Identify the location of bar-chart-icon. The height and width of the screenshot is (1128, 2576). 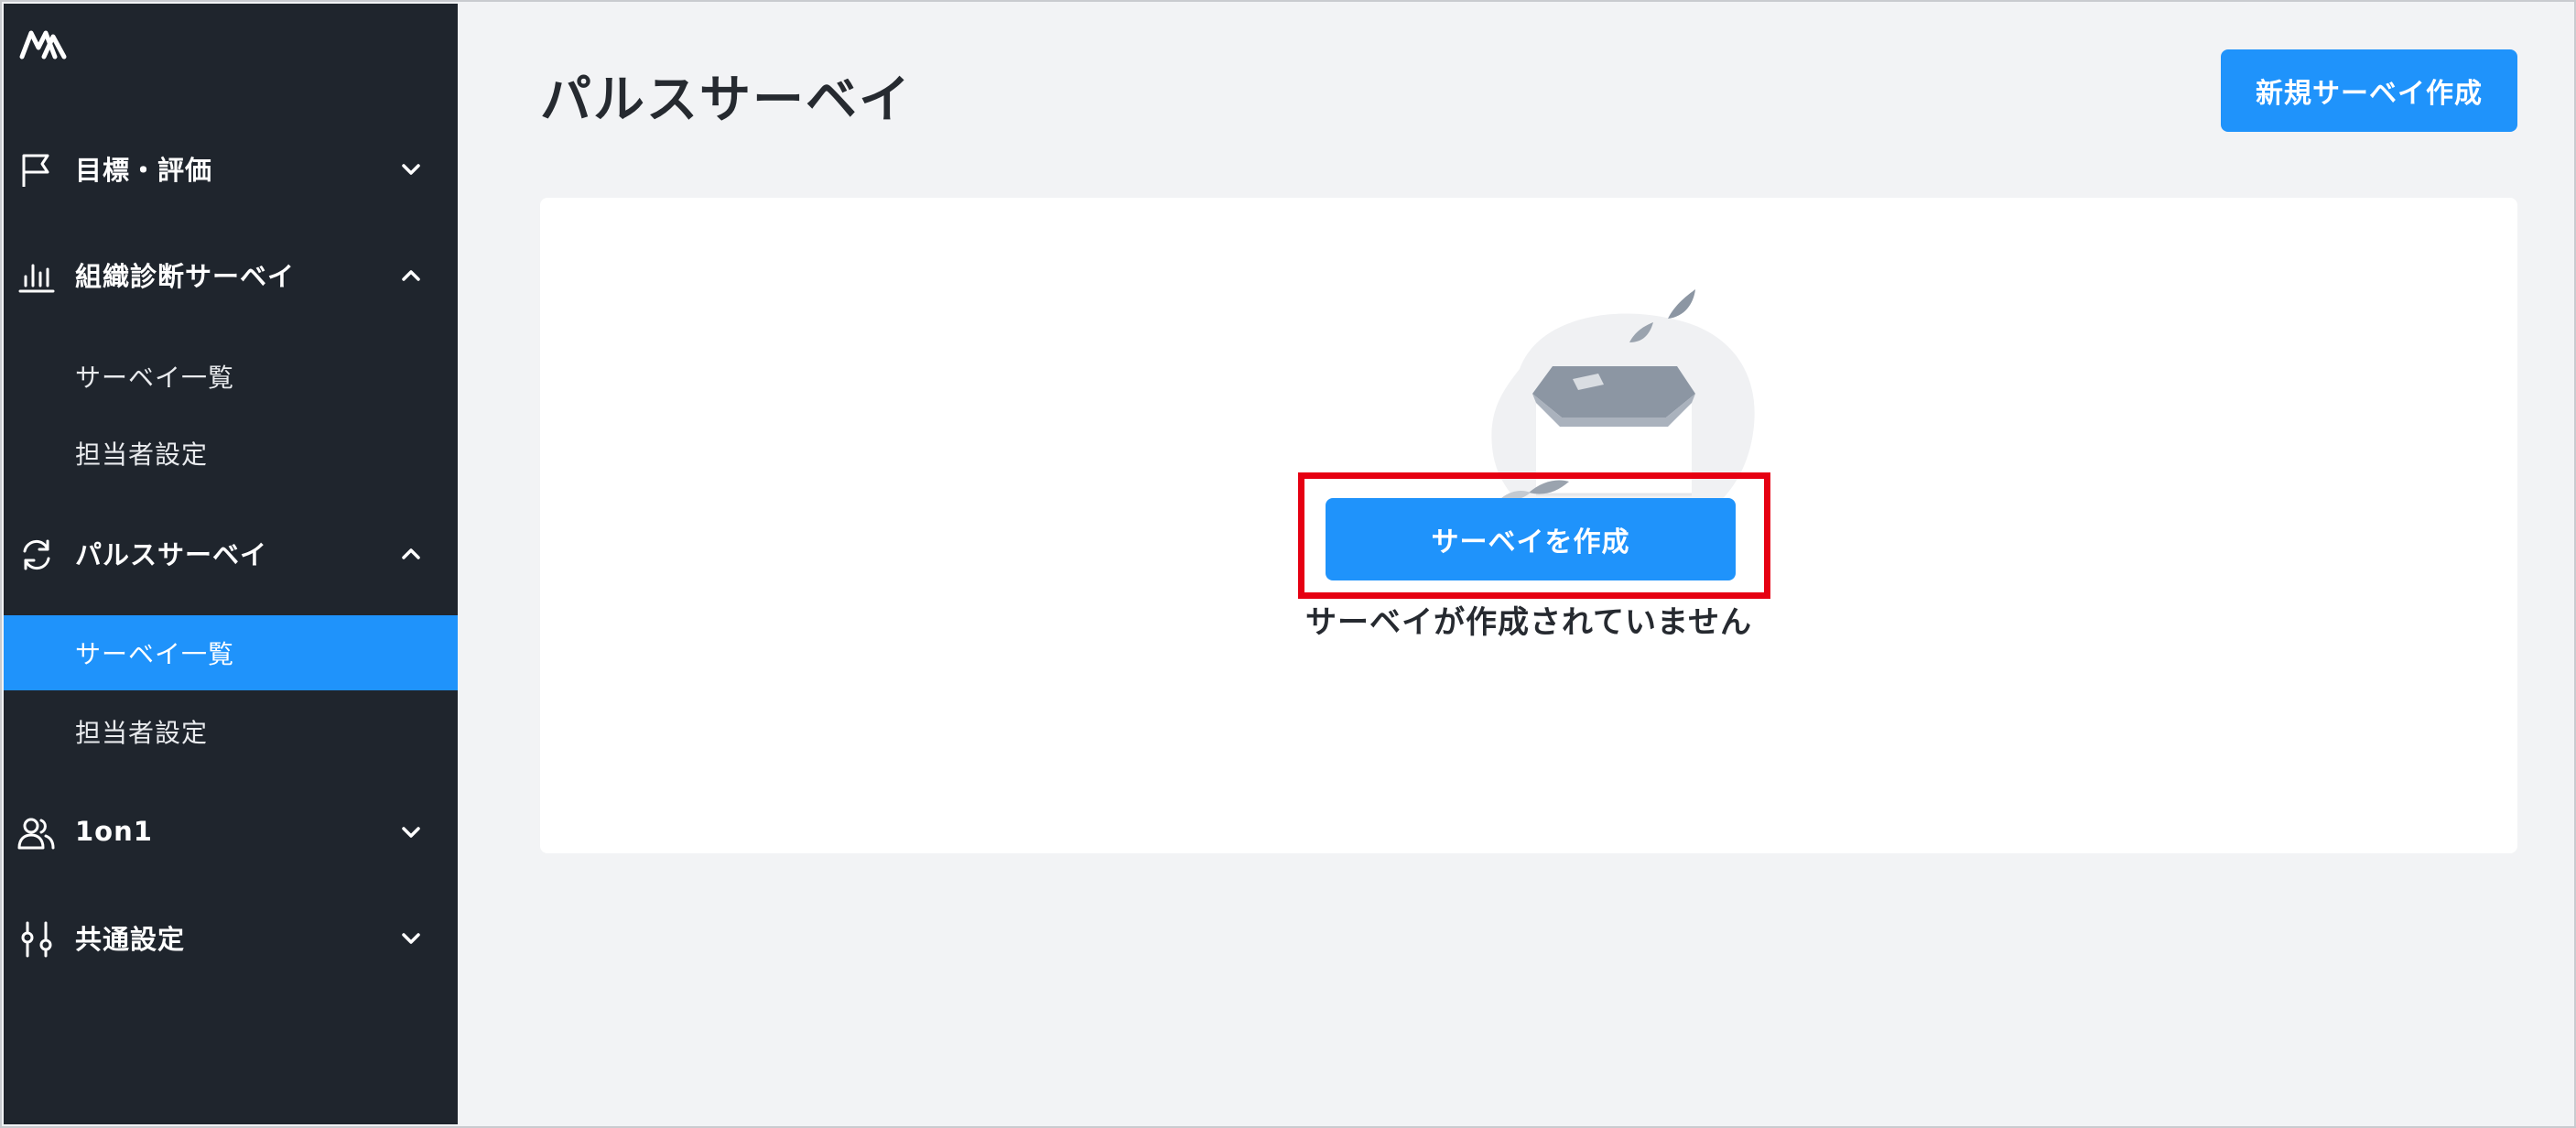
(37, 278).